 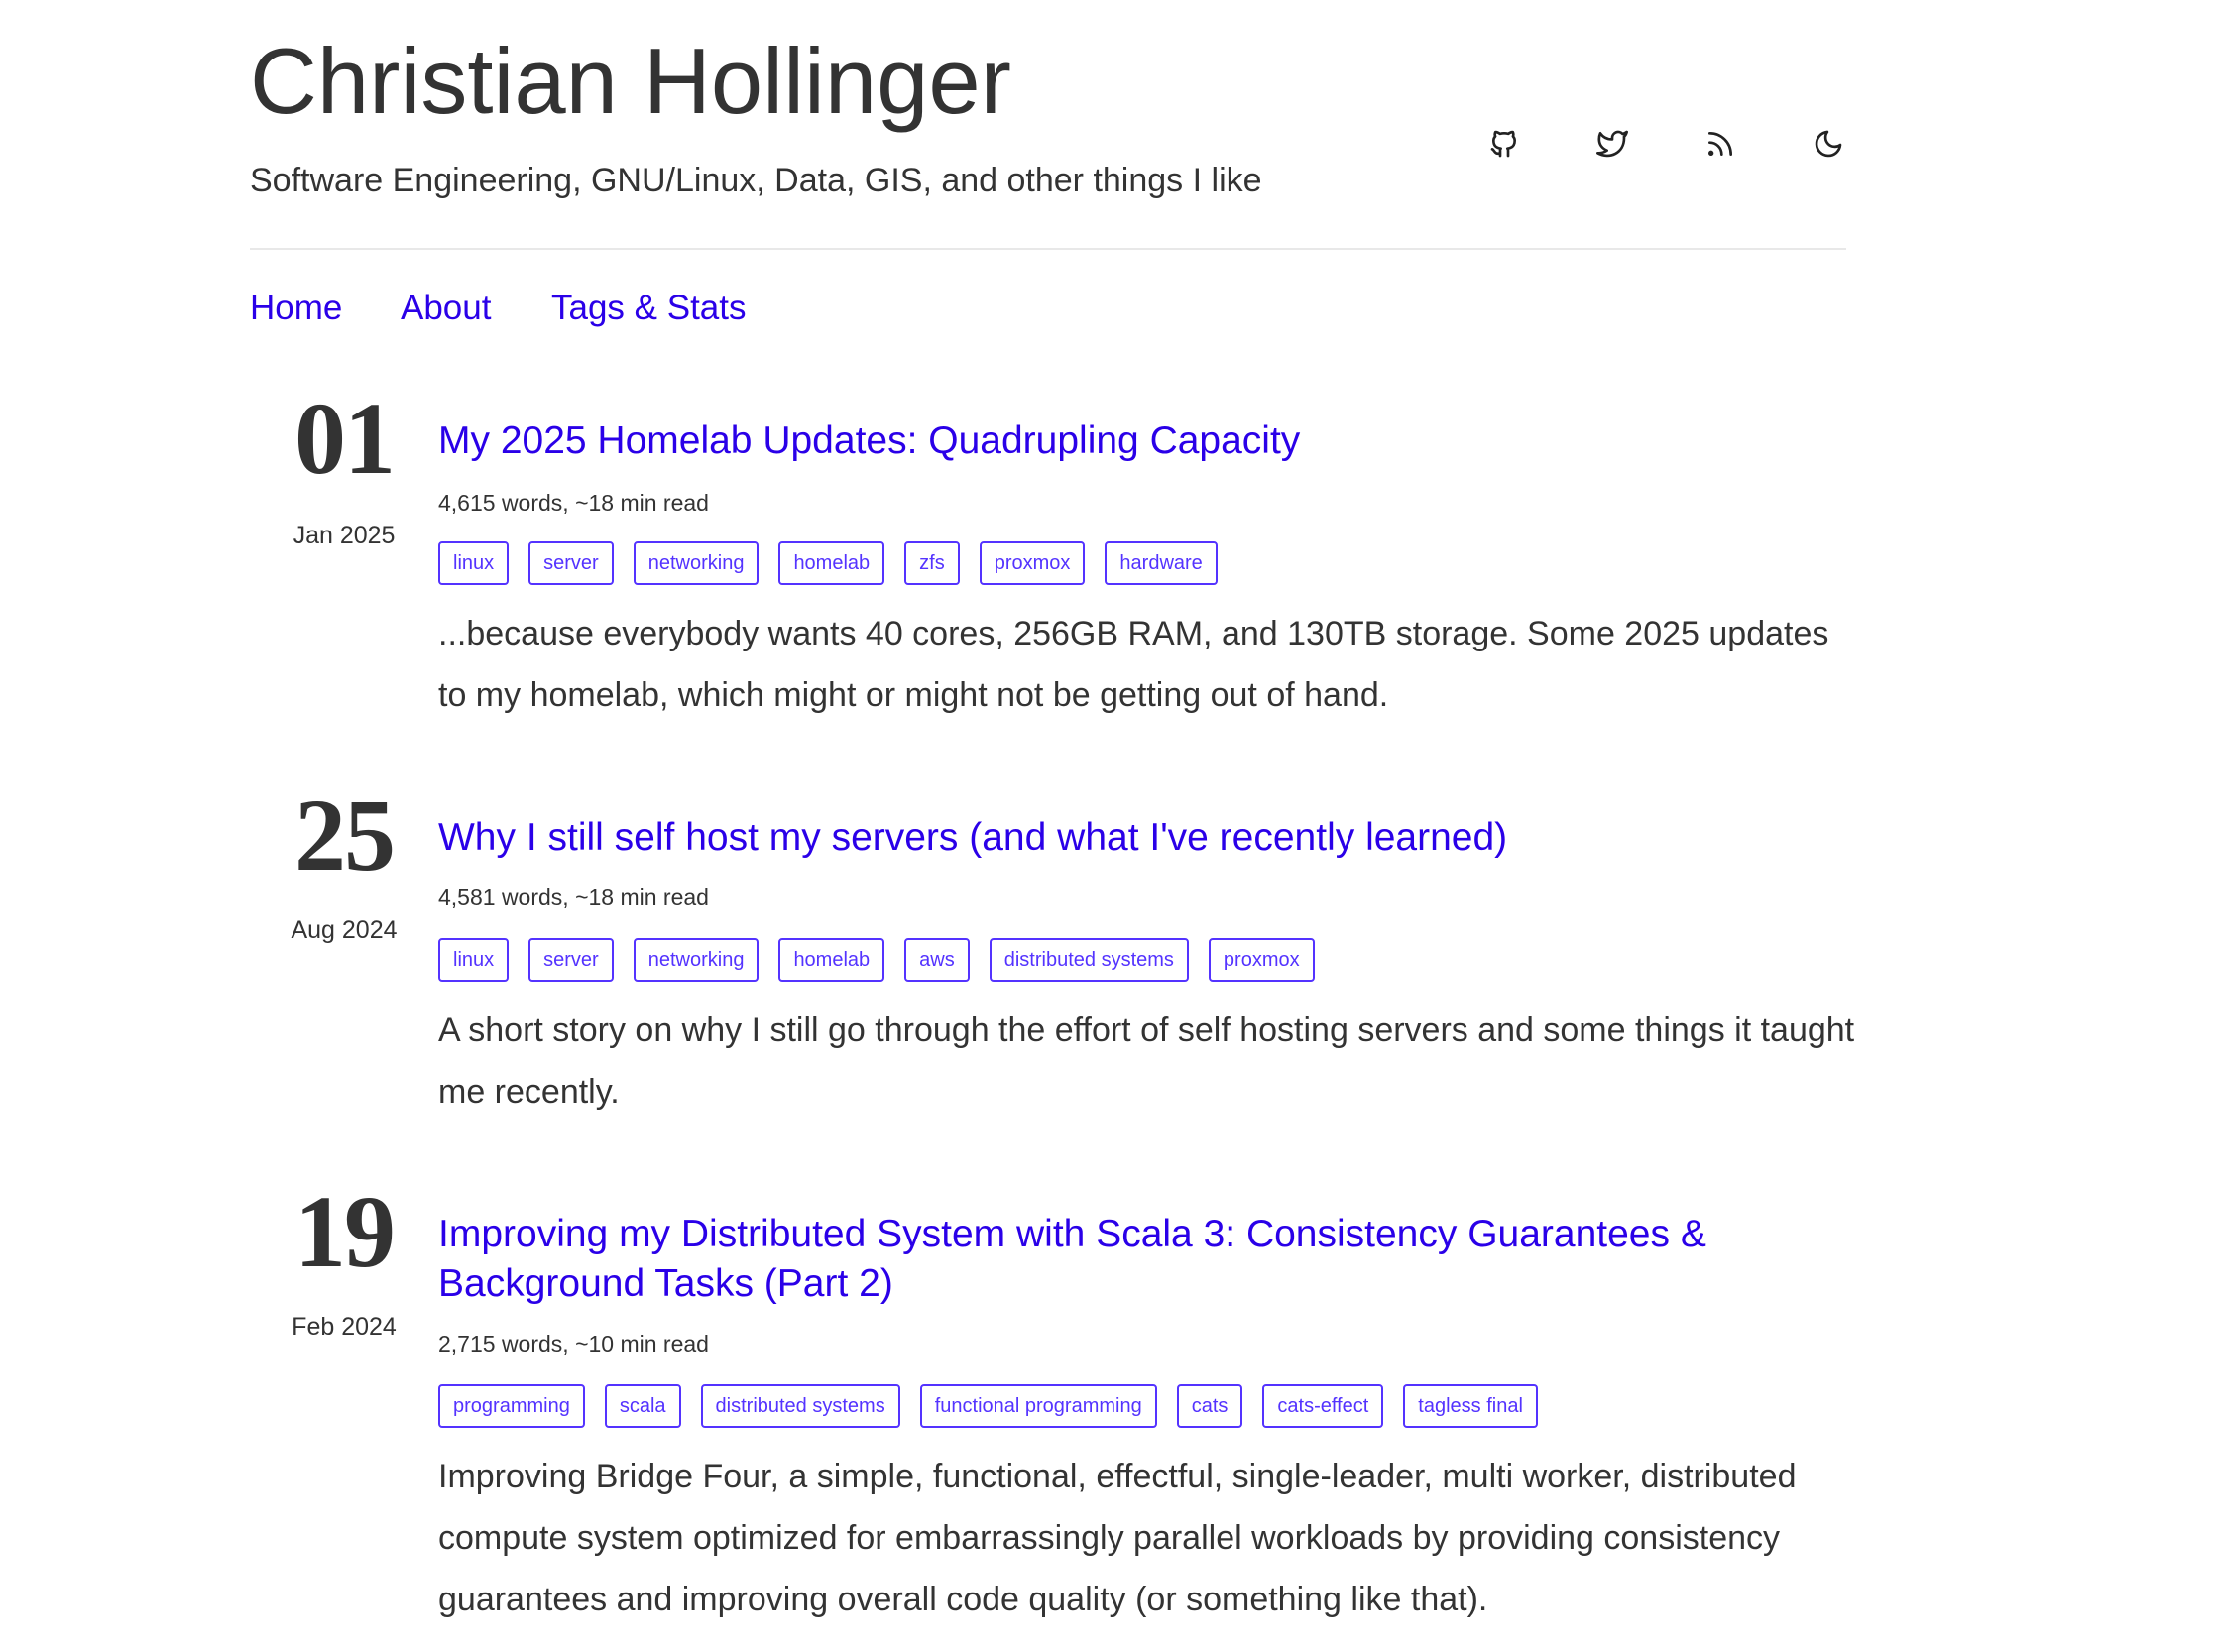 I want to click on tag-chip: scala, so click(x=642, y=1406).